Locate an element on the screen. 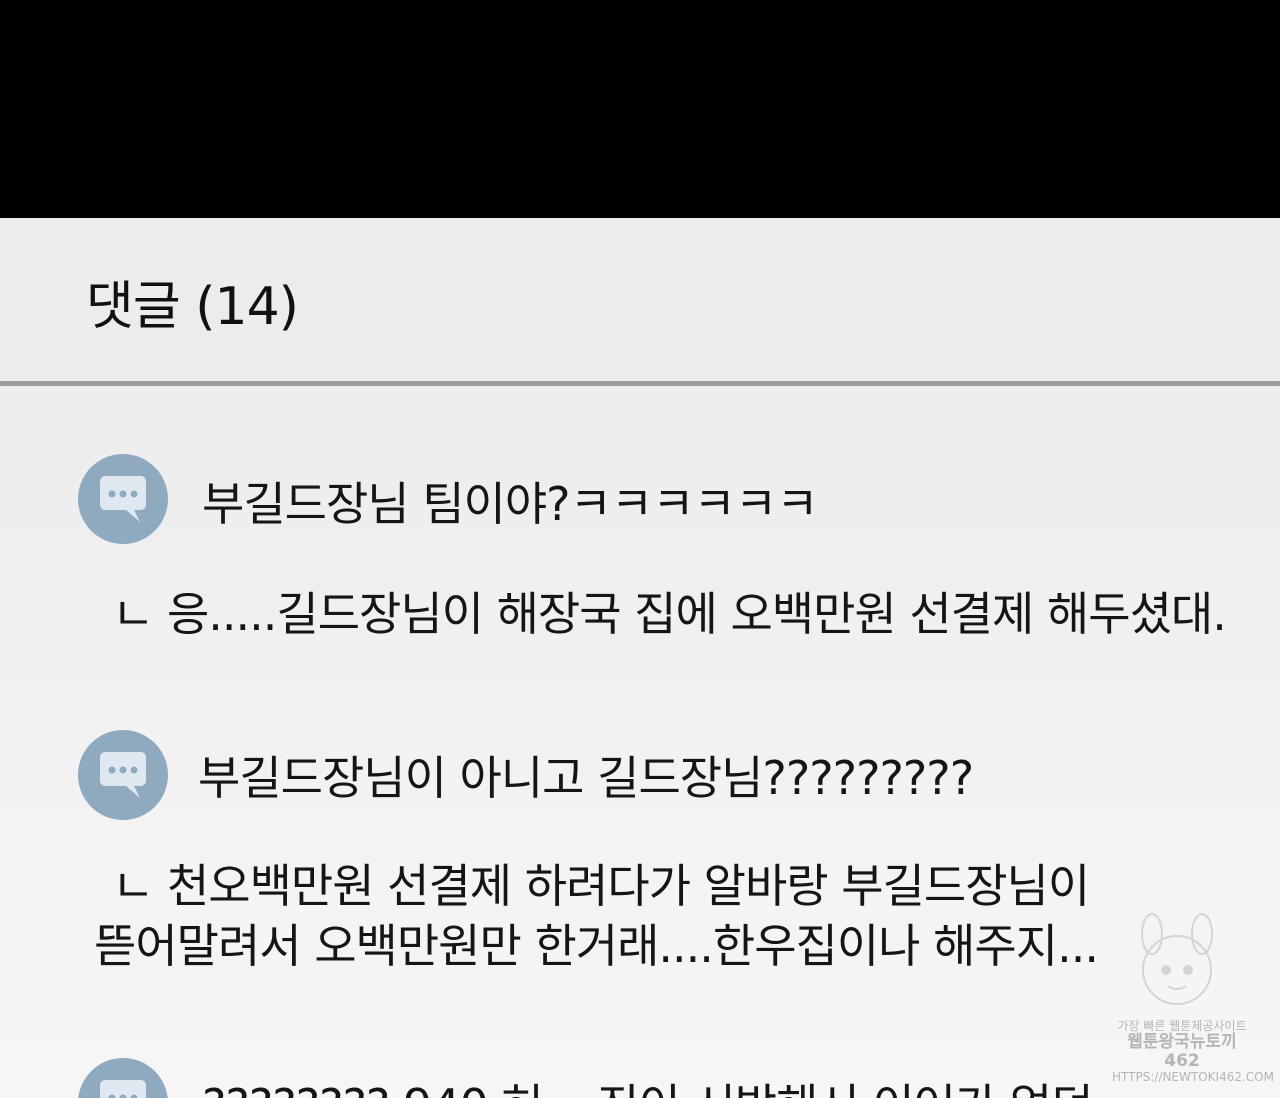 The image size is (1280, 1098). header-divider is located at coordinates (640, 383).